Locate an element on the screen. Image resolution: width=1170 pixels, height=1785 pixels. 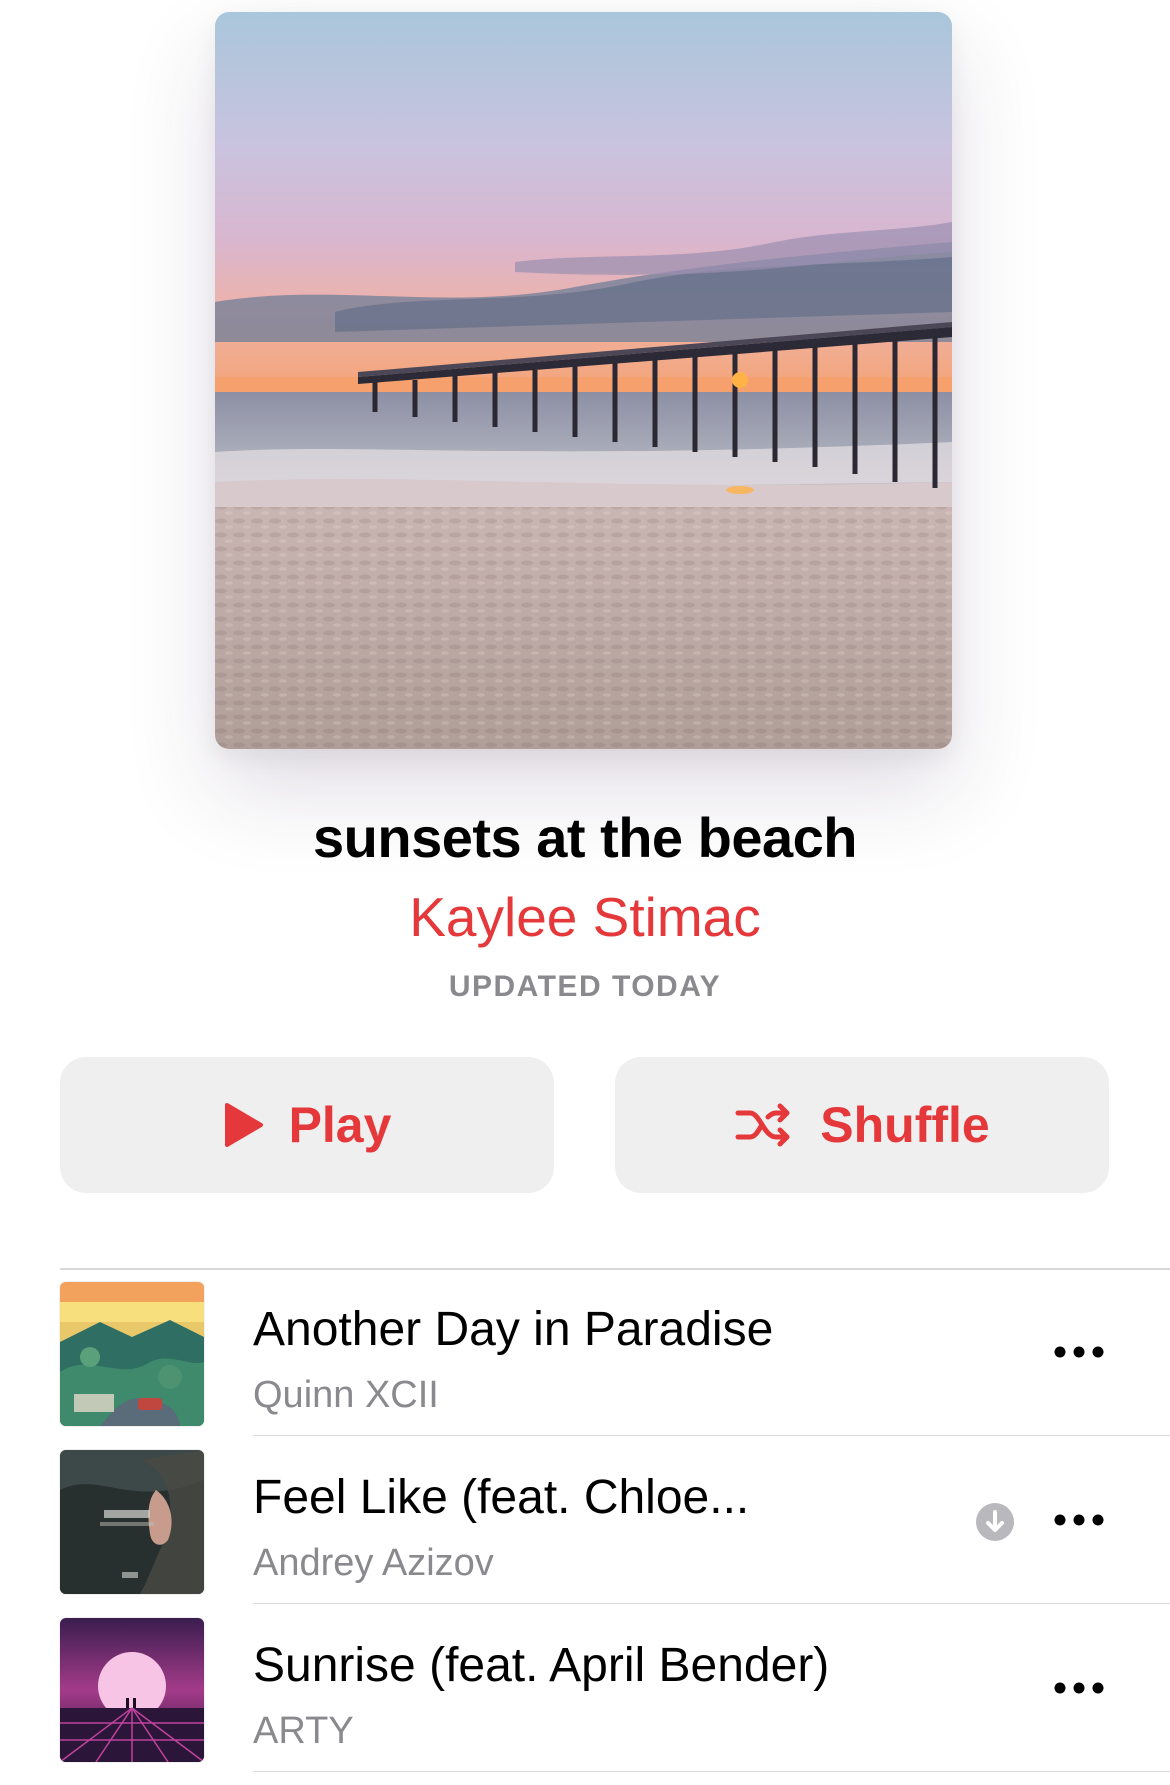
updated-label: UPDATED TODAY is located at coordinates (585, 986).